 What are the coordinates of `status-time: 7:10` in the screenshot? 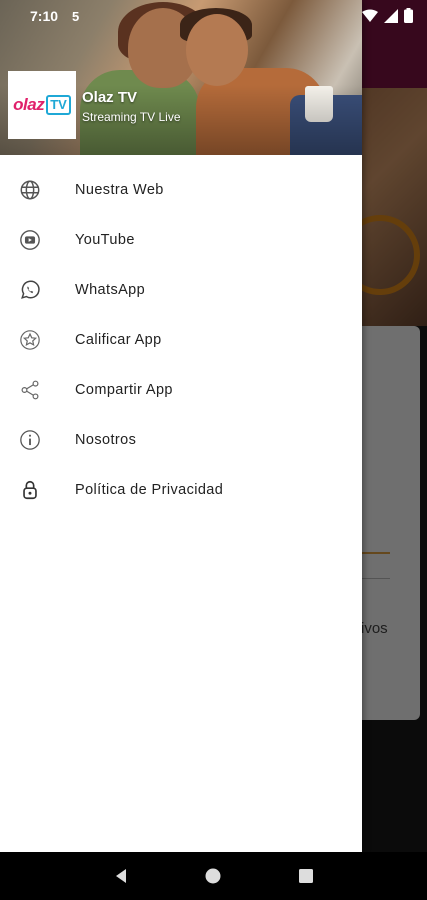 It's located at (44, 16).